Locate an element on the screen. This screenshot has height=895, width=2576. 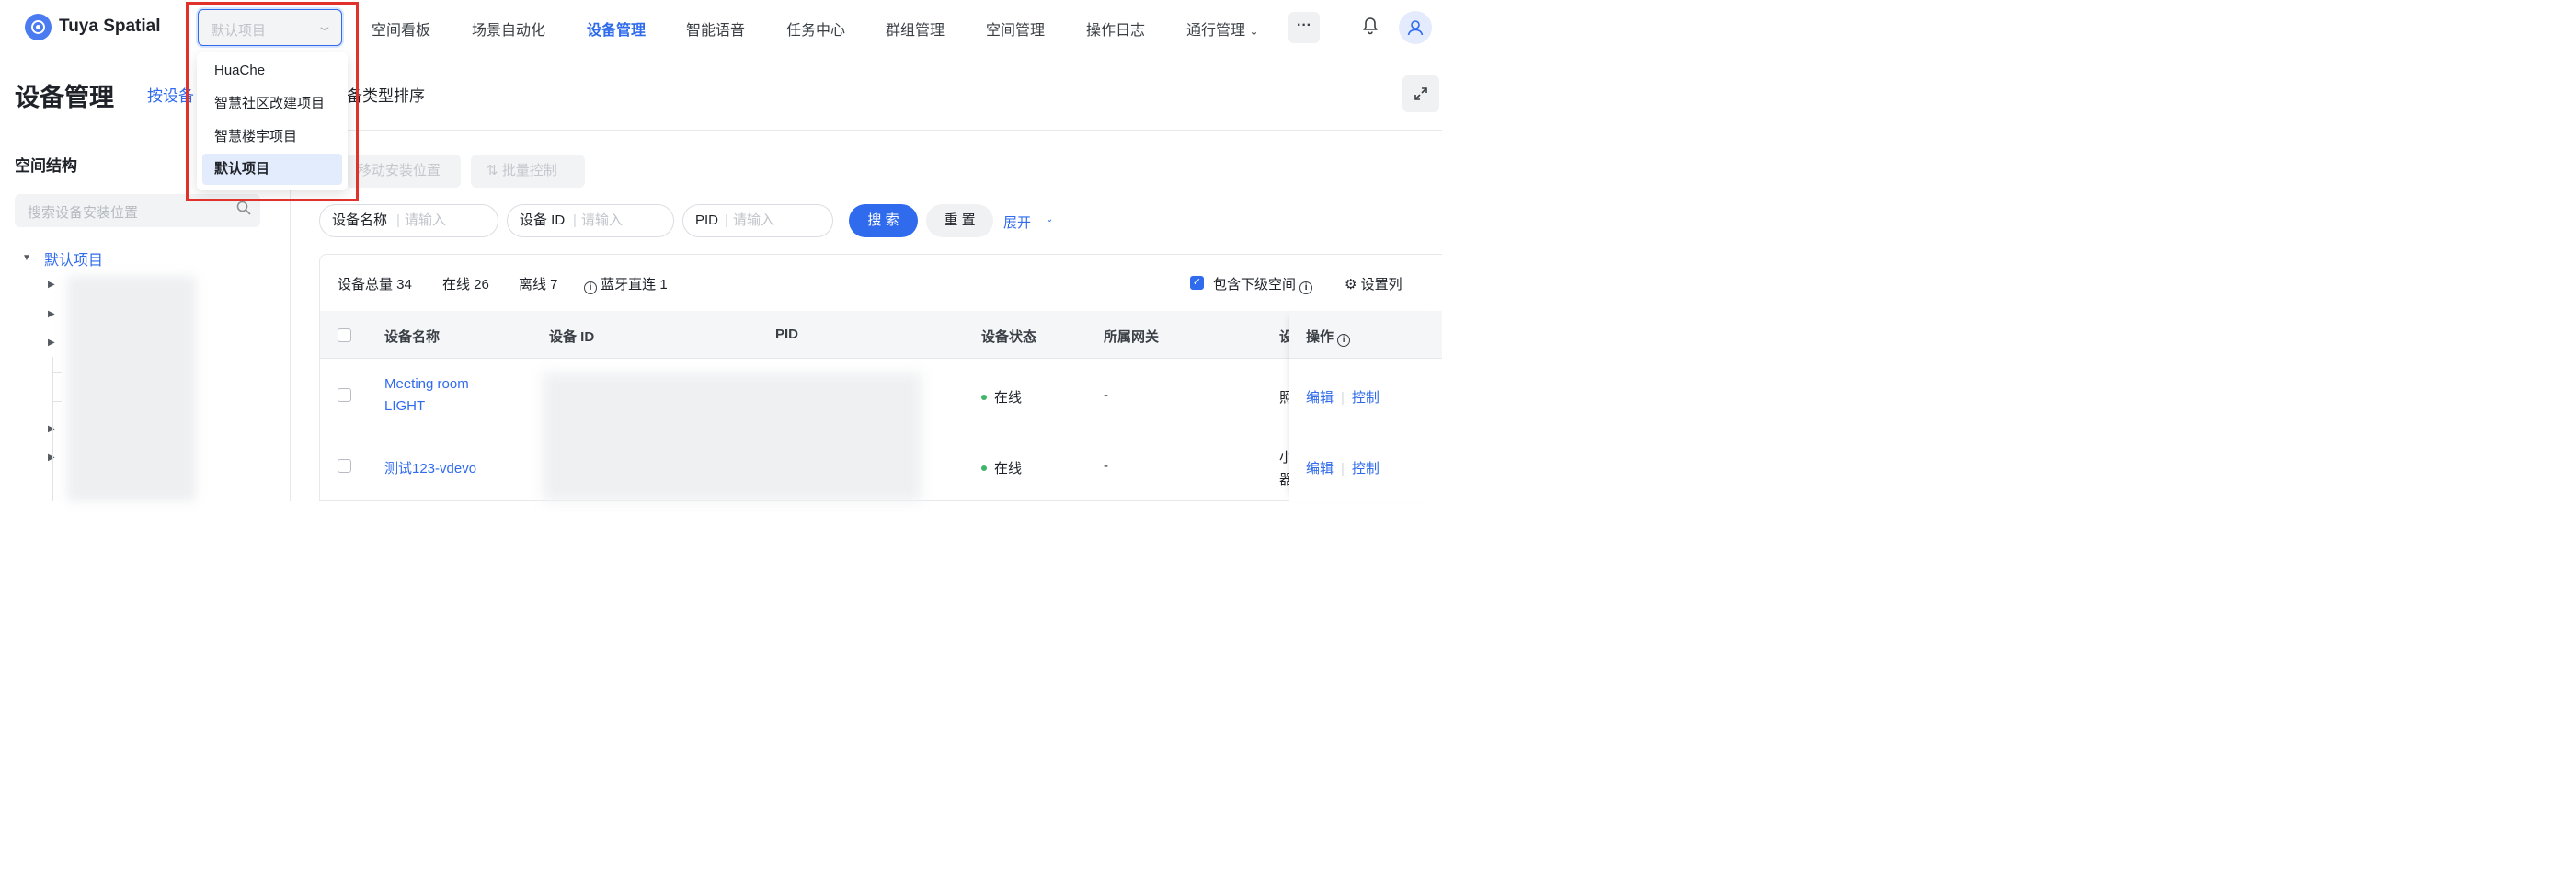
user-avatar-icon is located at coordinates (1415, 27).